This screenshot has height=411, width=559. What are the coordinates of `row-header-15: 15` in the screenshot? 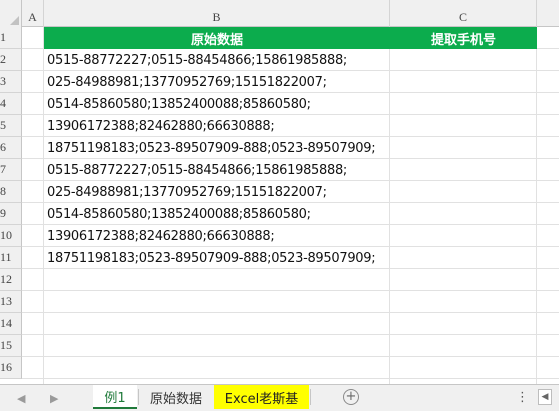 It's located at (11, 346).